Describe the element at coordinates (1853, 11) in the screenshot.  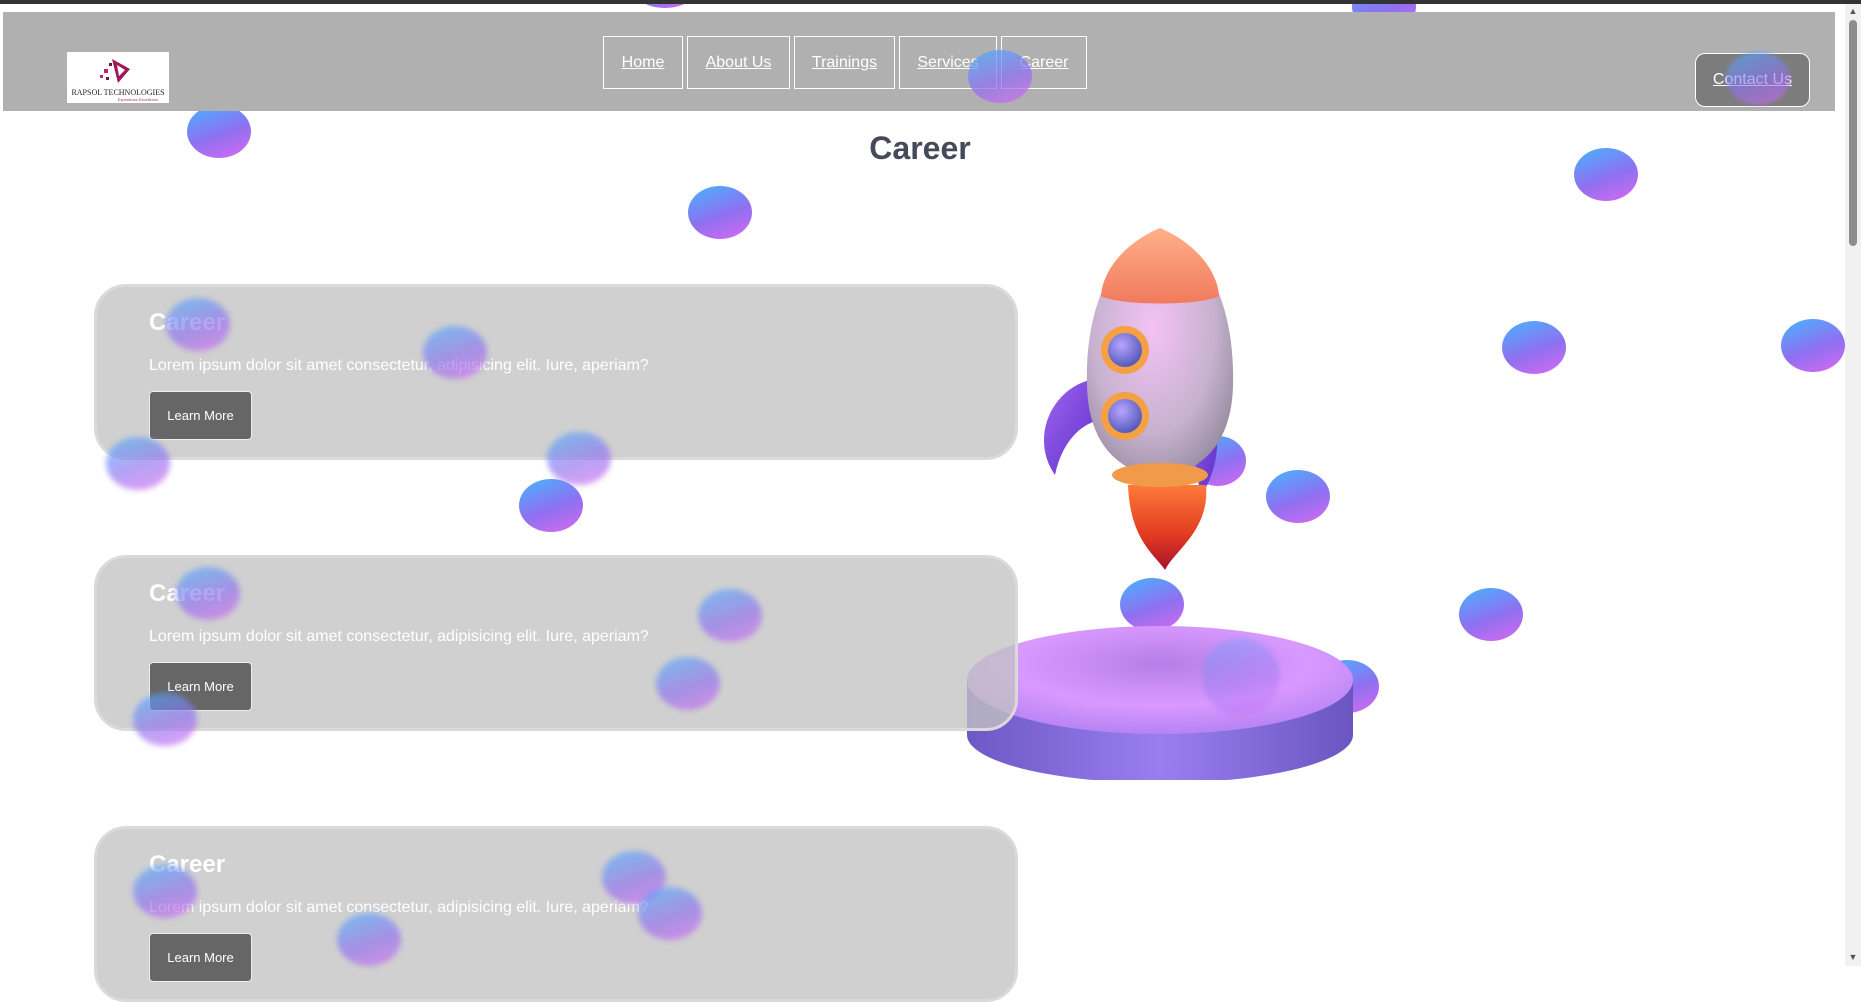
I see `scroll-up-icon: ▲` at that location.